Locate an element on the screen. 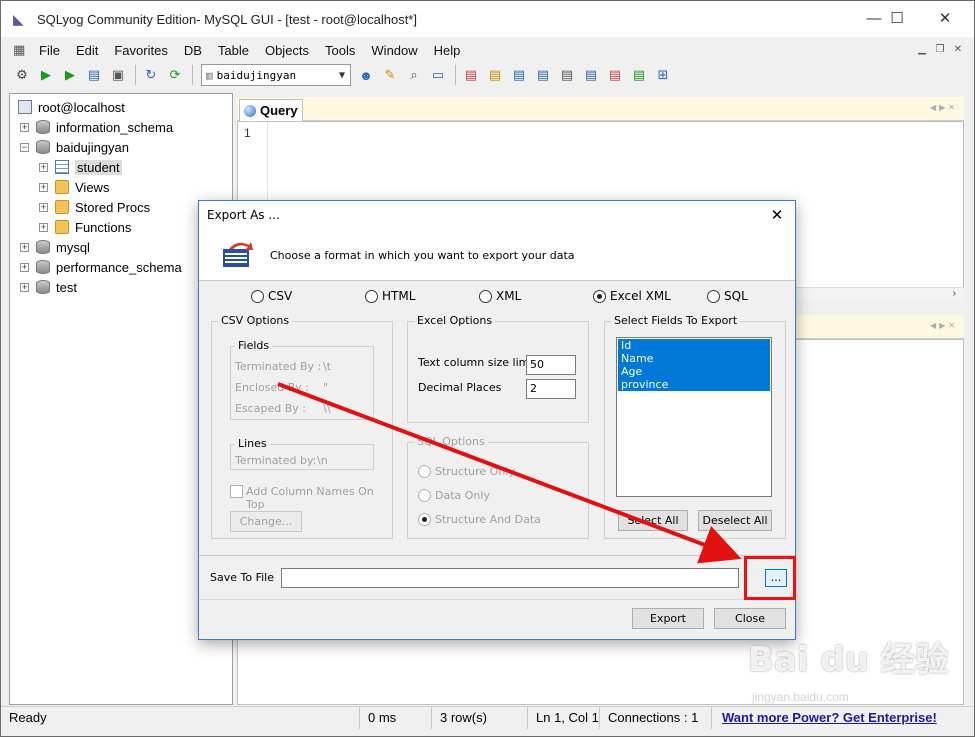 The image size is (975, 737). menu-db: DB is located at coordinates (193, 50).